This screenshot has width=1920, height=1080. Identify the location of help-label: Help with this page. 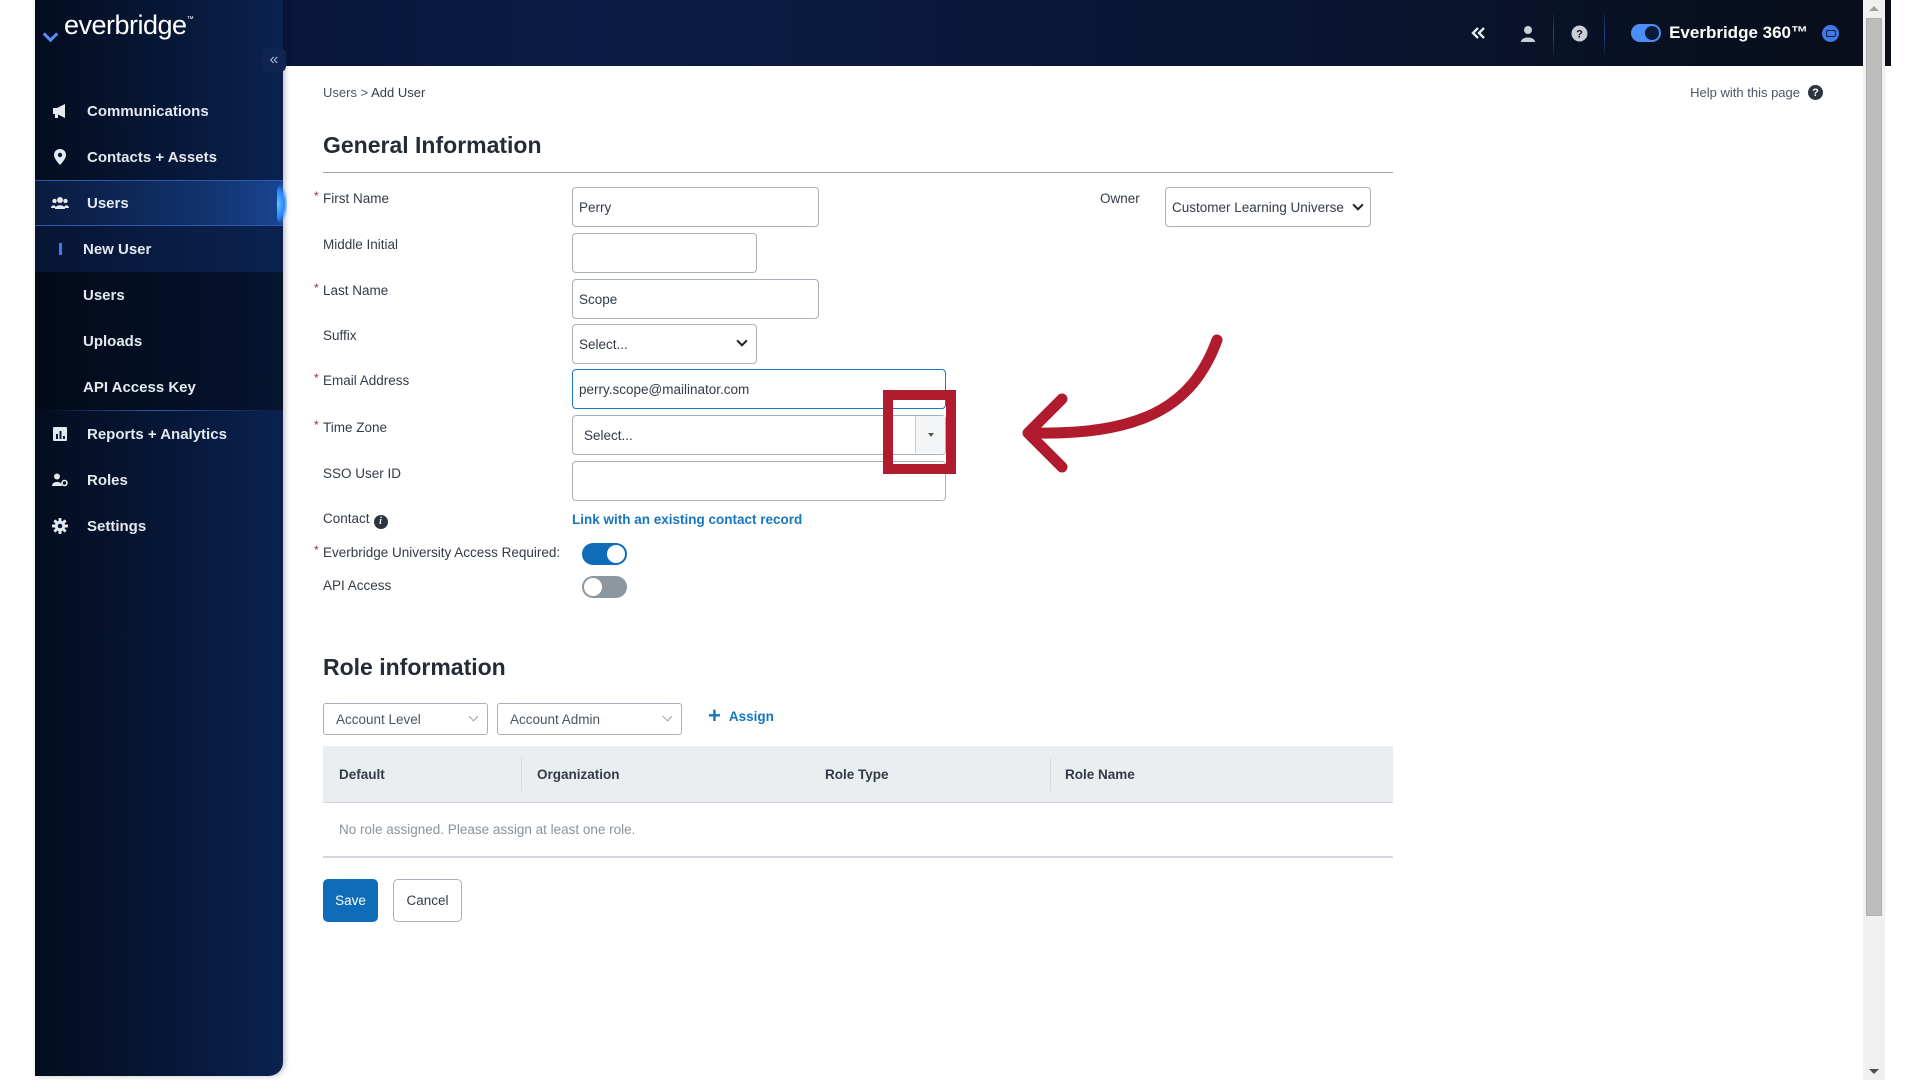
(1745, 92).